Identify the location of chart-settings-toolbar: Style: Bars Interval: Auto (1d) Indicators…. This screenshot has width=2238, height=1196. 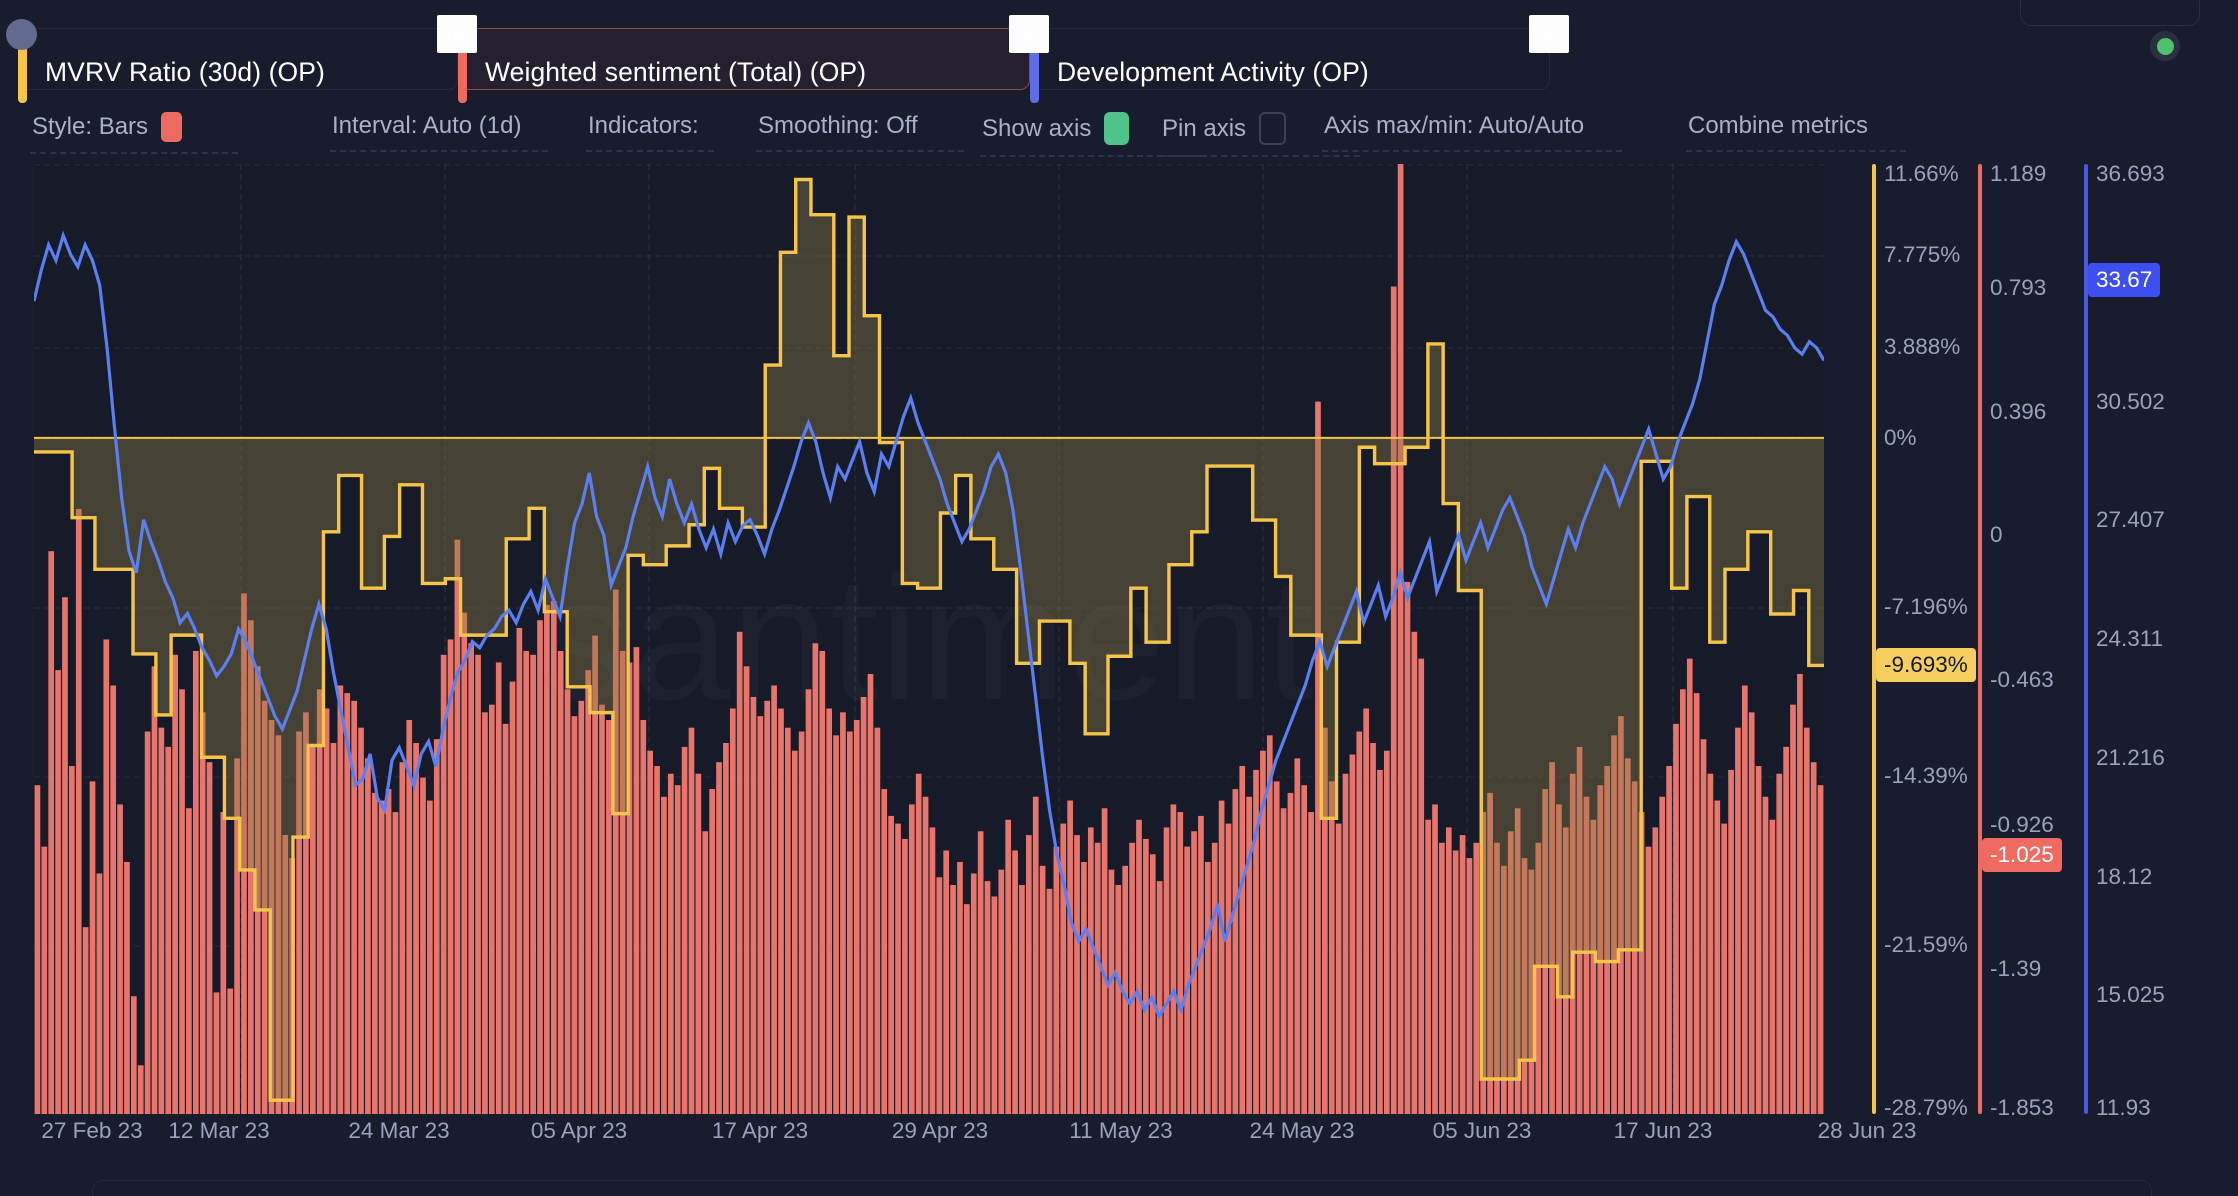
(1119, 130).